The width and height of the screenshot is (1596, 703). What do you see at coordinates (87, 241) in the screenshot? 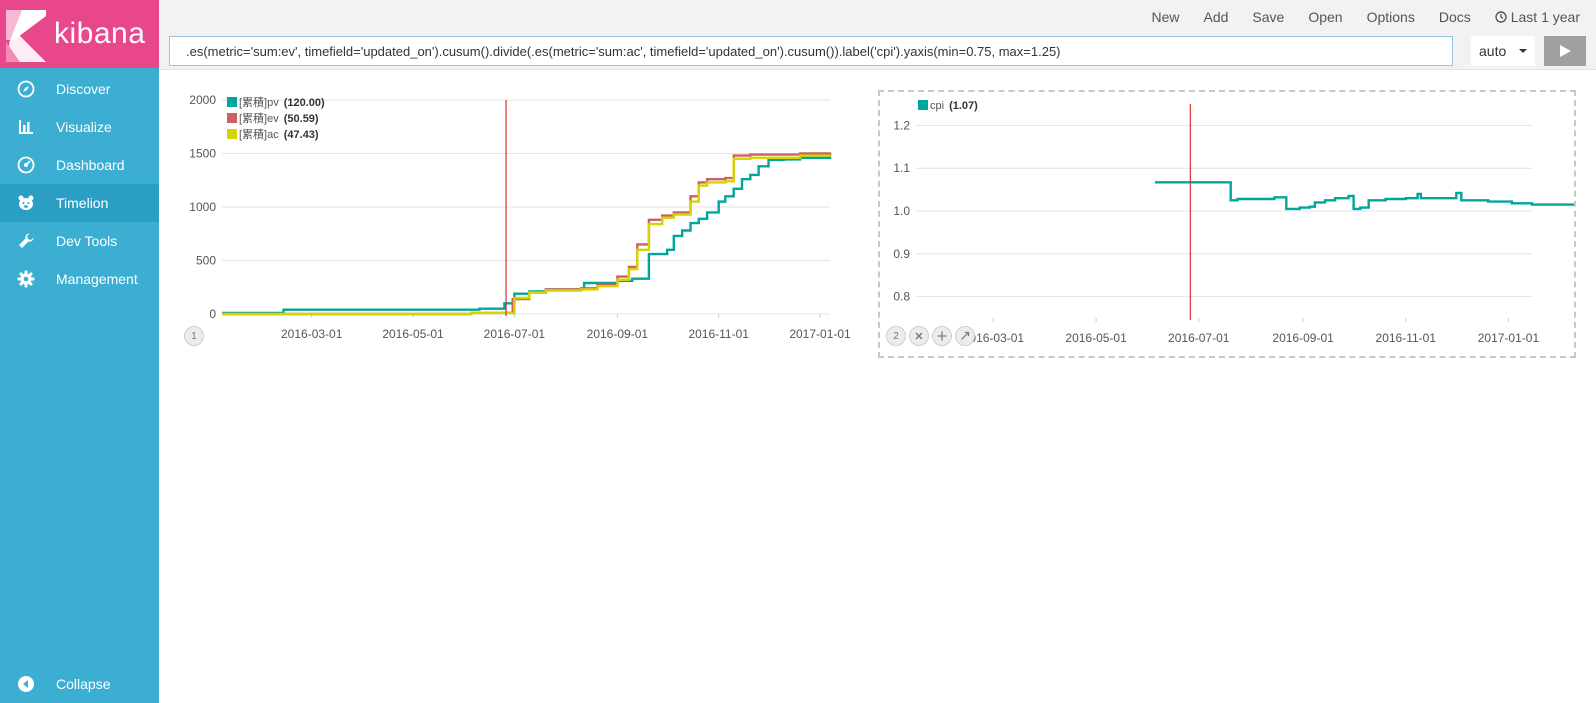
I see `sidebar-item-label: Dev Tools` at bounding box center [87, 241].